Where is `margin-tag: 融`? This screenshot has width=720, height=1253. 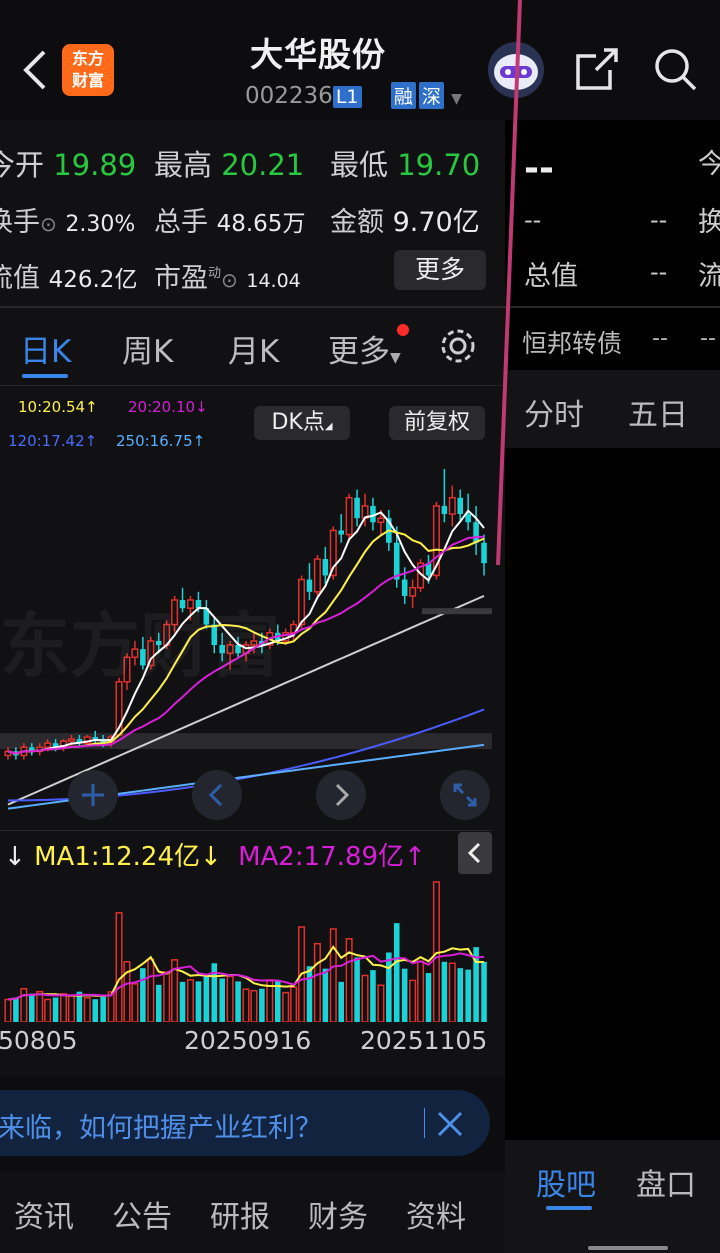 margin-tag: 融 is located at coordinates (403, 95).